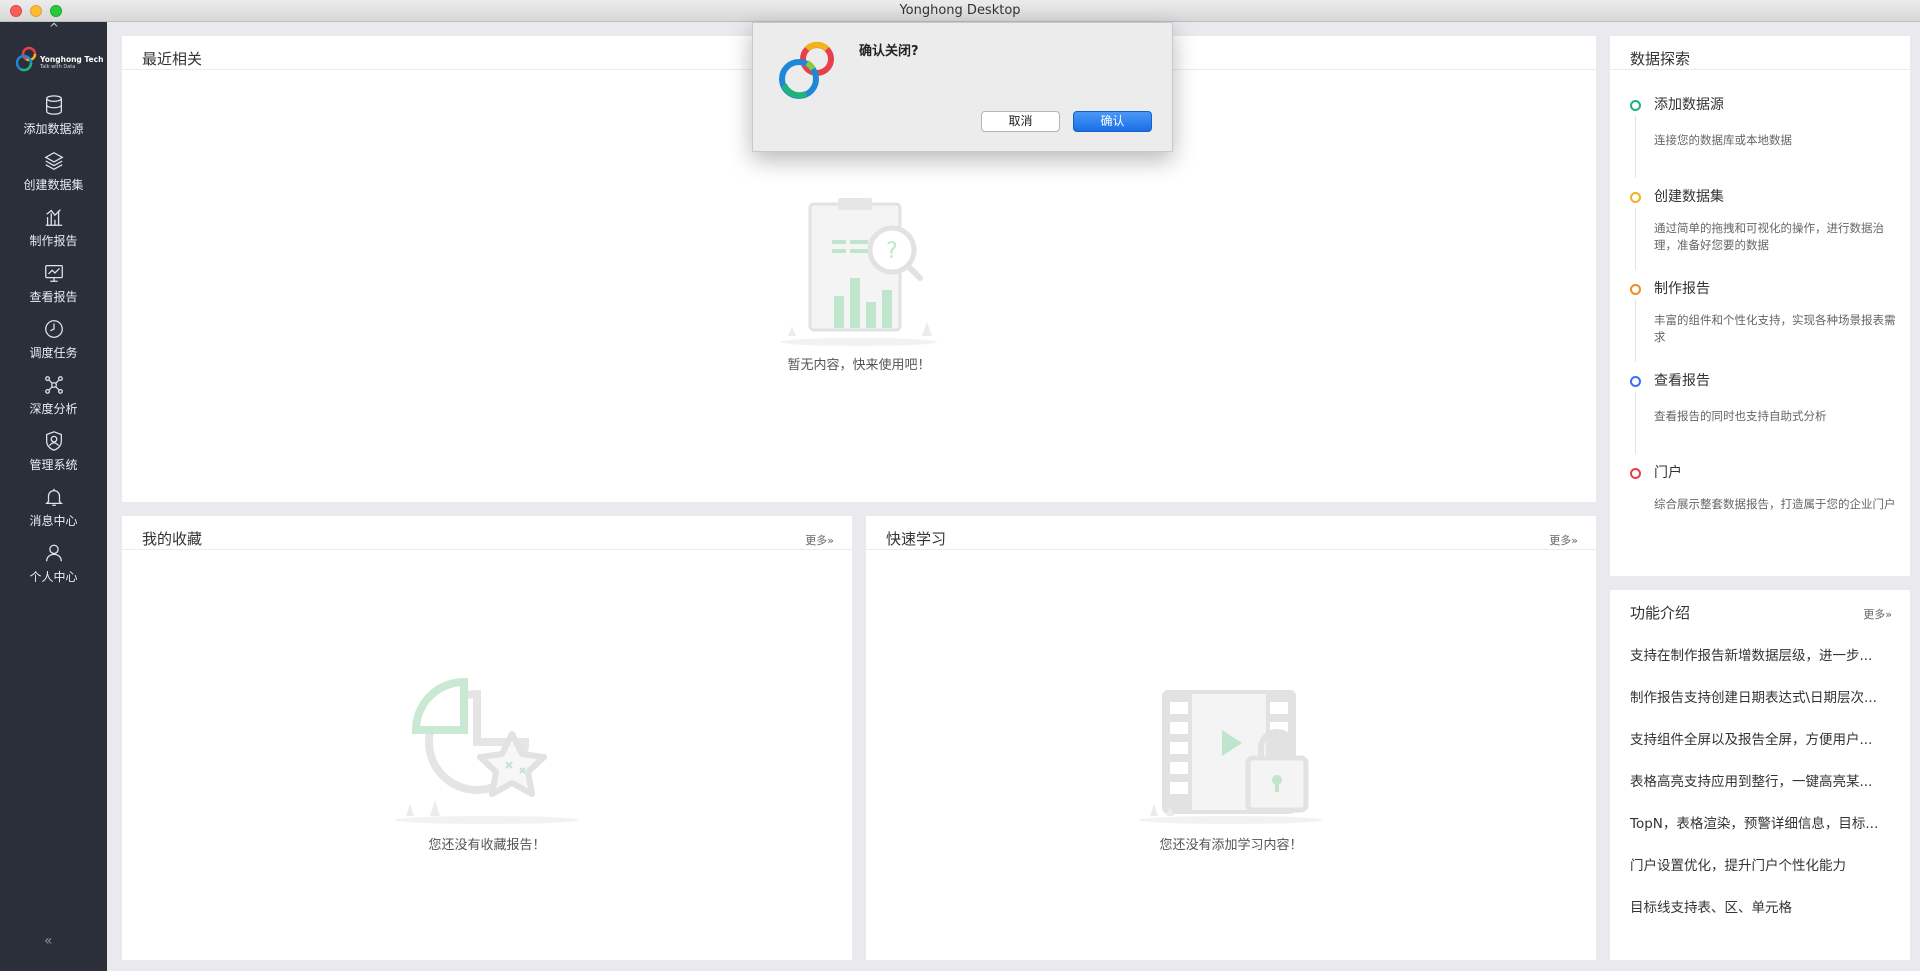  What do you see at coordinates (962, 87) in the screenshot?
I see `confirm-close-dialog: 确认关闭? 取消 确认` at bounding box center [962, 87].